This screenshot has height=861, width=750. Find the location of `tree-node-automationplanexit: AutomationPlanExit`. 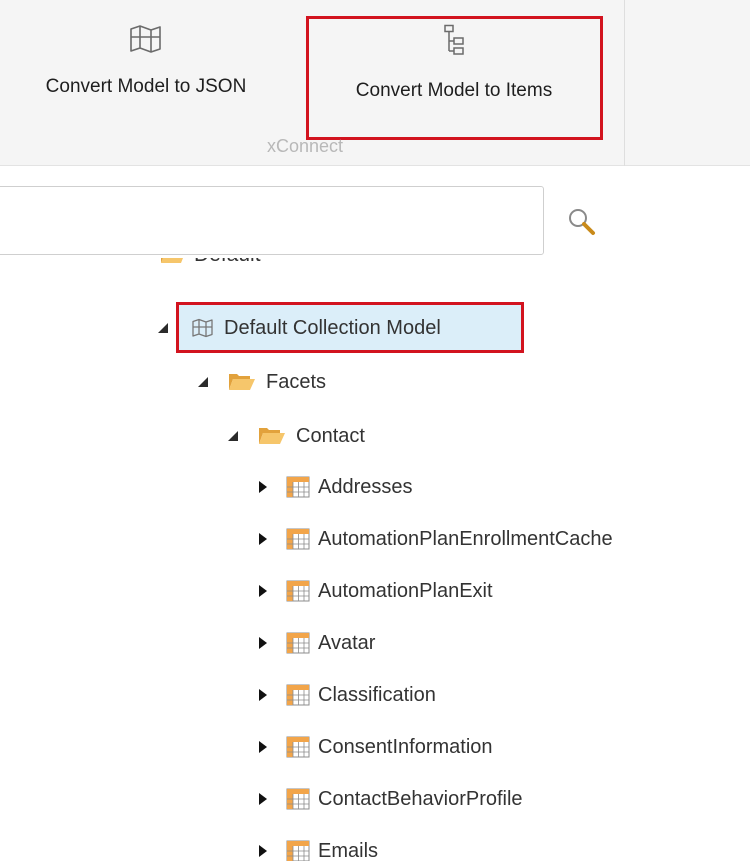

tree-node-automationplanexit: AutomationPlanExit is located at coordinates (373, 591).